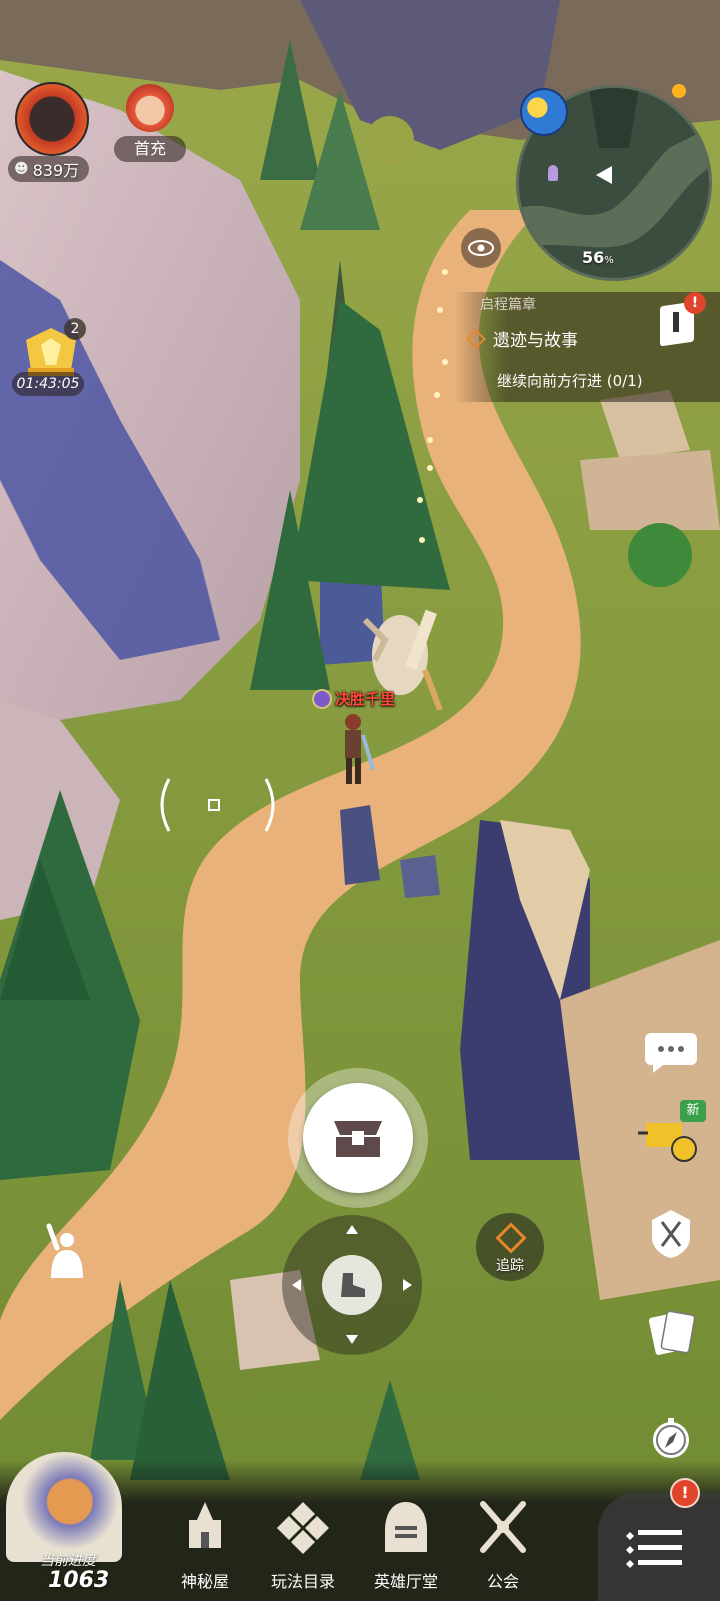  I want to click on eye-toggle-button, so click(481, 248).